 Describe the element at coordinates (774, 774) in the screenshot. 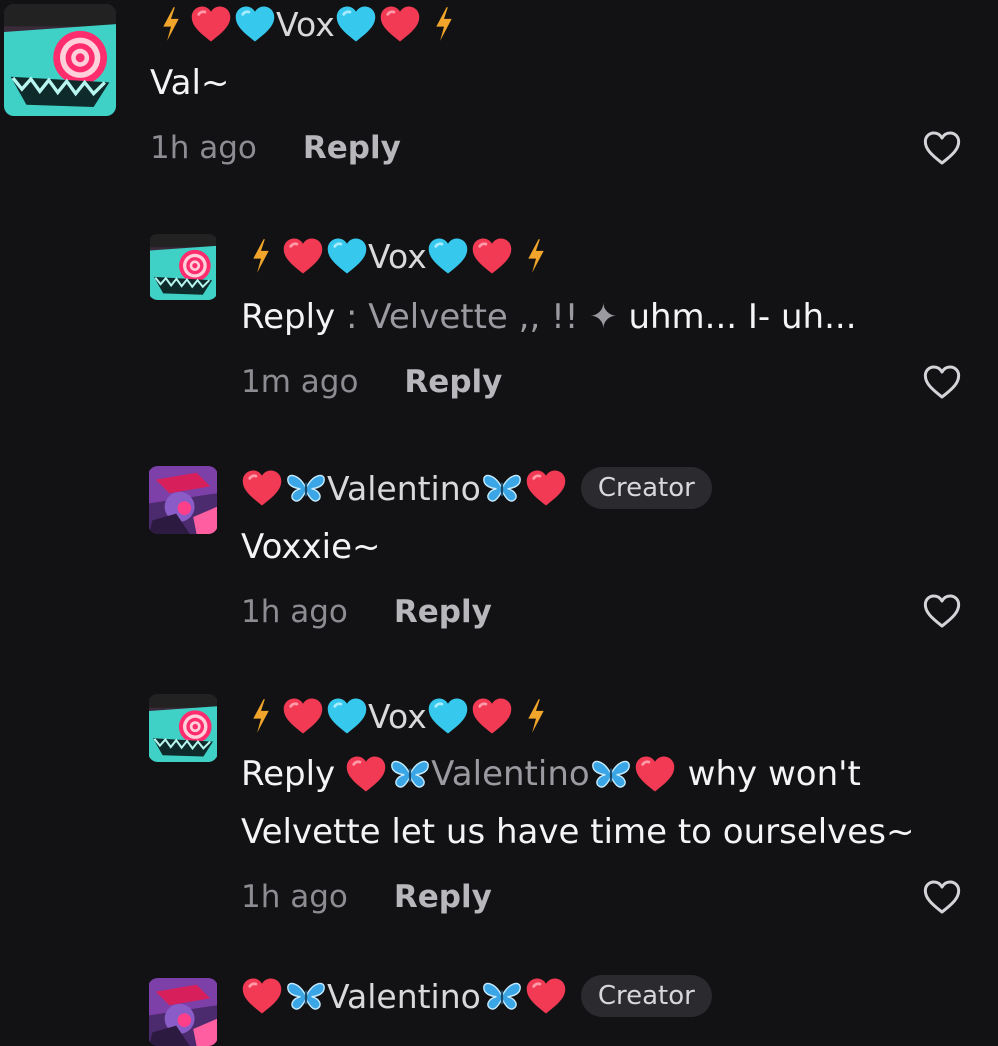

I see `comment-text-line-1: why won't` at that location.